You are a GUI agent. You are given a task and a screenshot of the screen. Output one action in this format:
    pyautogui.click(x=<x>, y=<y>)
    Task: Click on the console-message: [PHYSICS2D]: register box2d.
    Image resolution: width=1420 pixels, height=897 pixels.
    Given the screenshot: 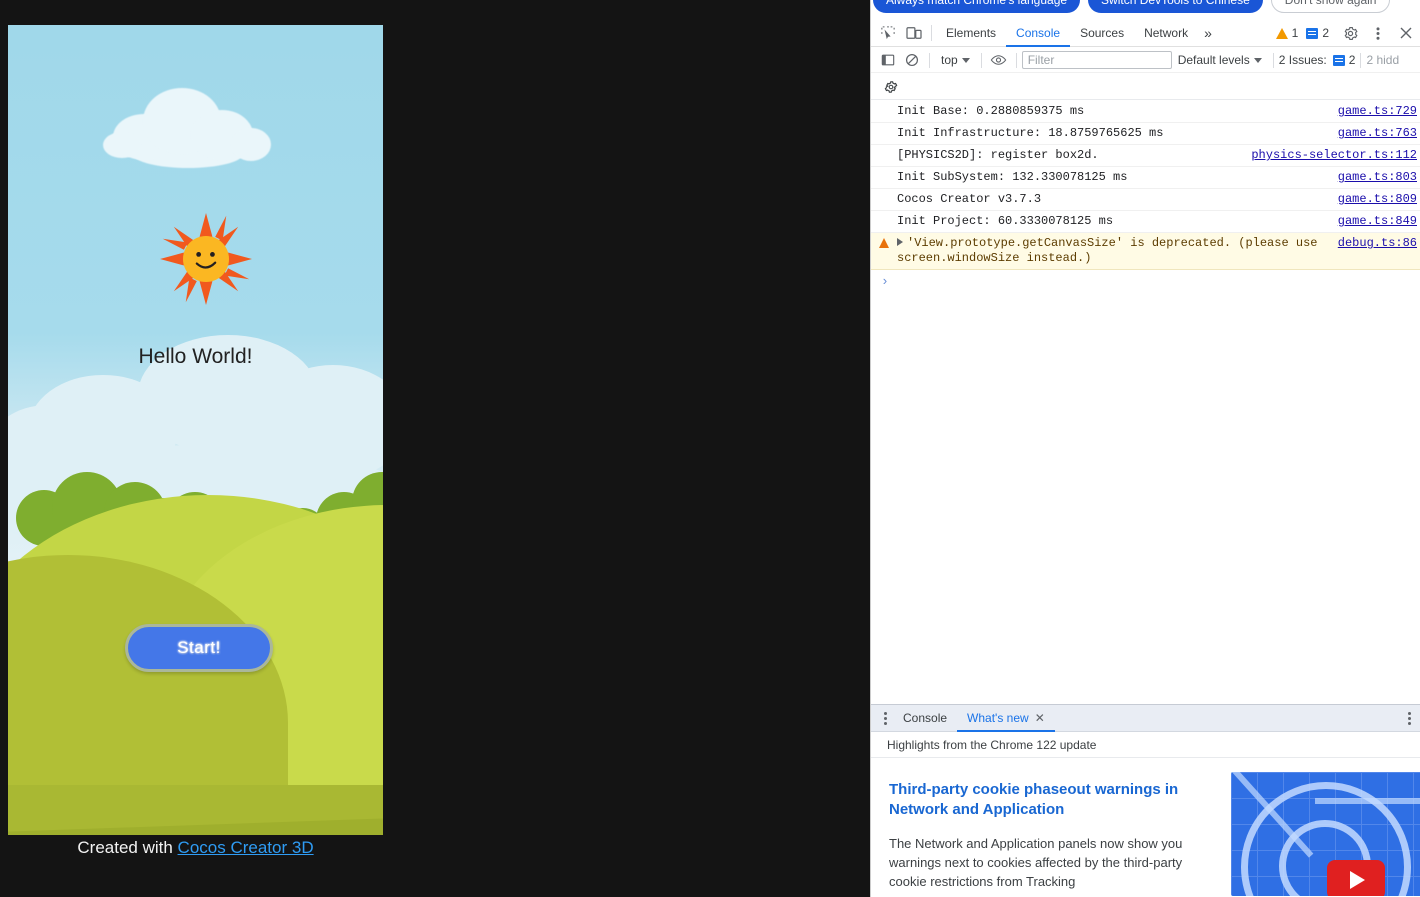 What is the action you would take?
    pyautogui.click(x=998, y=155)
    